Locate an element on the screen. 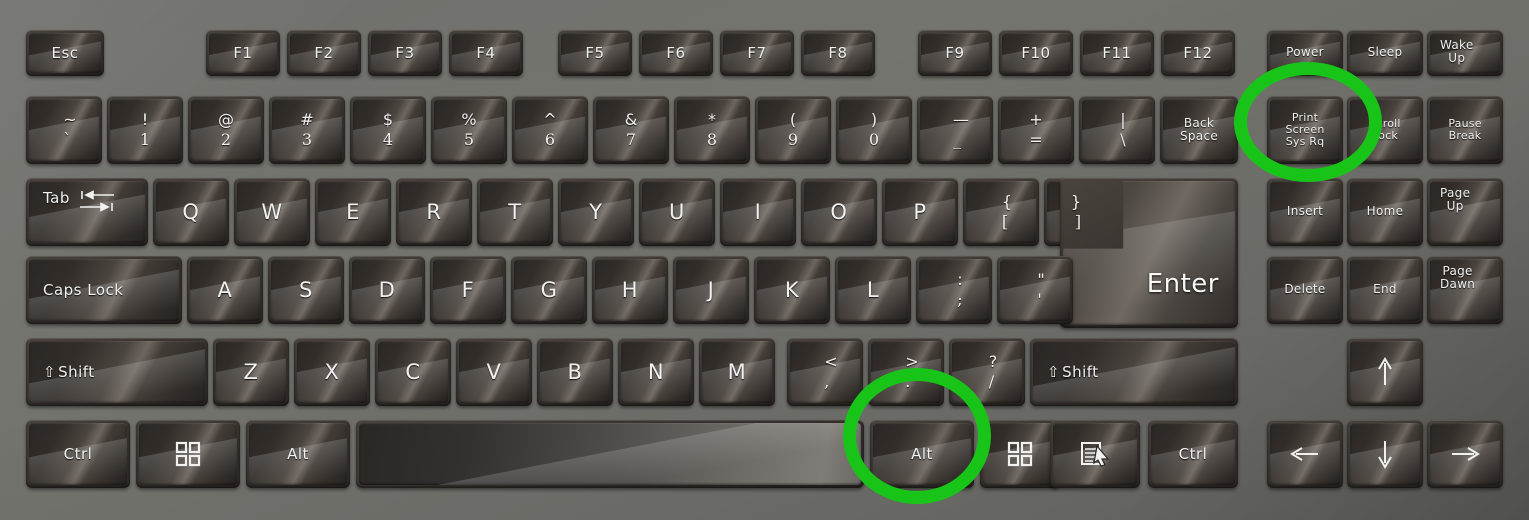 This screenshot has width=1529, height=520. key-0: ) 0 is located at coordinates (874, 130).